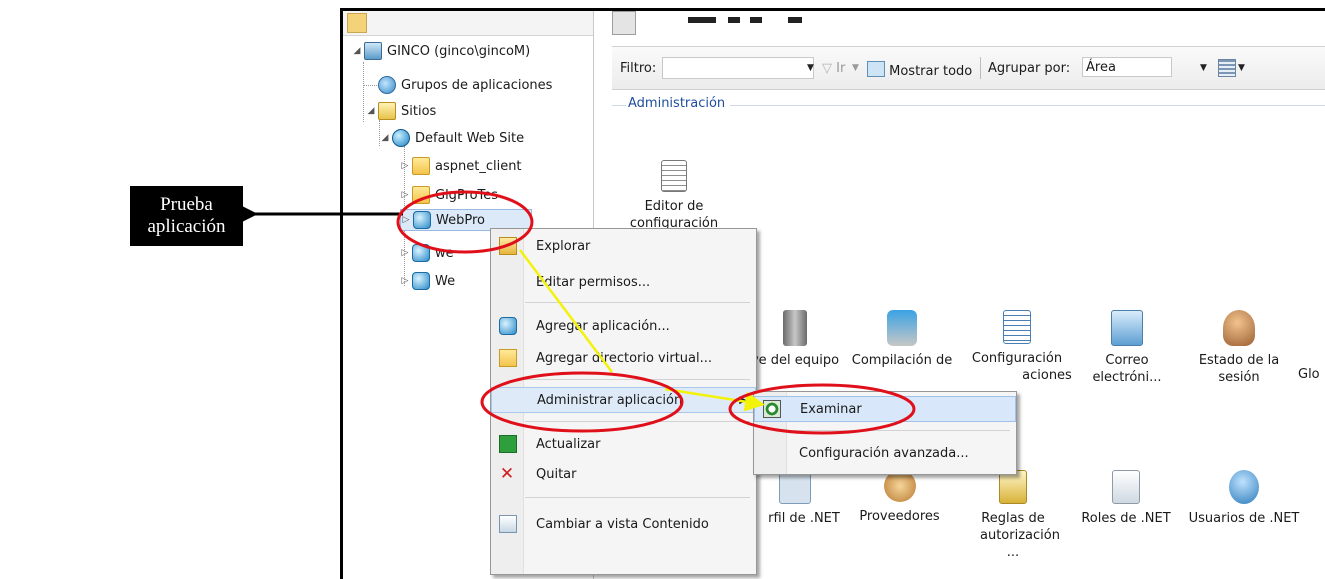 This screenshot has height=579, width=1325. Describe the element at coordinates (822, 409) in the screenshot. I see `highlight-ellipse-examinar` at that location.